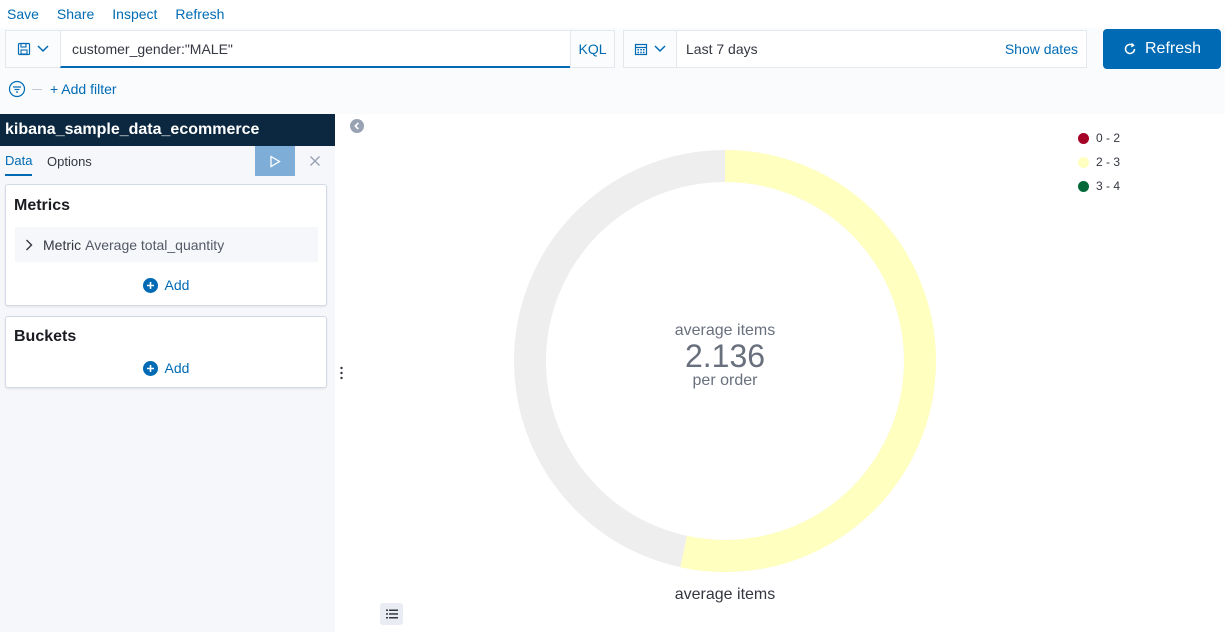 The image size is (1225, 632). I want to click on chevron-right-icon, so click(29, 244).